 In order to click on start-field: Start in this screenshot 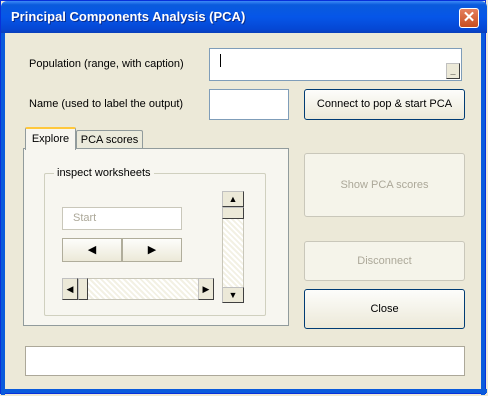, I will do `click(122, 218)`.